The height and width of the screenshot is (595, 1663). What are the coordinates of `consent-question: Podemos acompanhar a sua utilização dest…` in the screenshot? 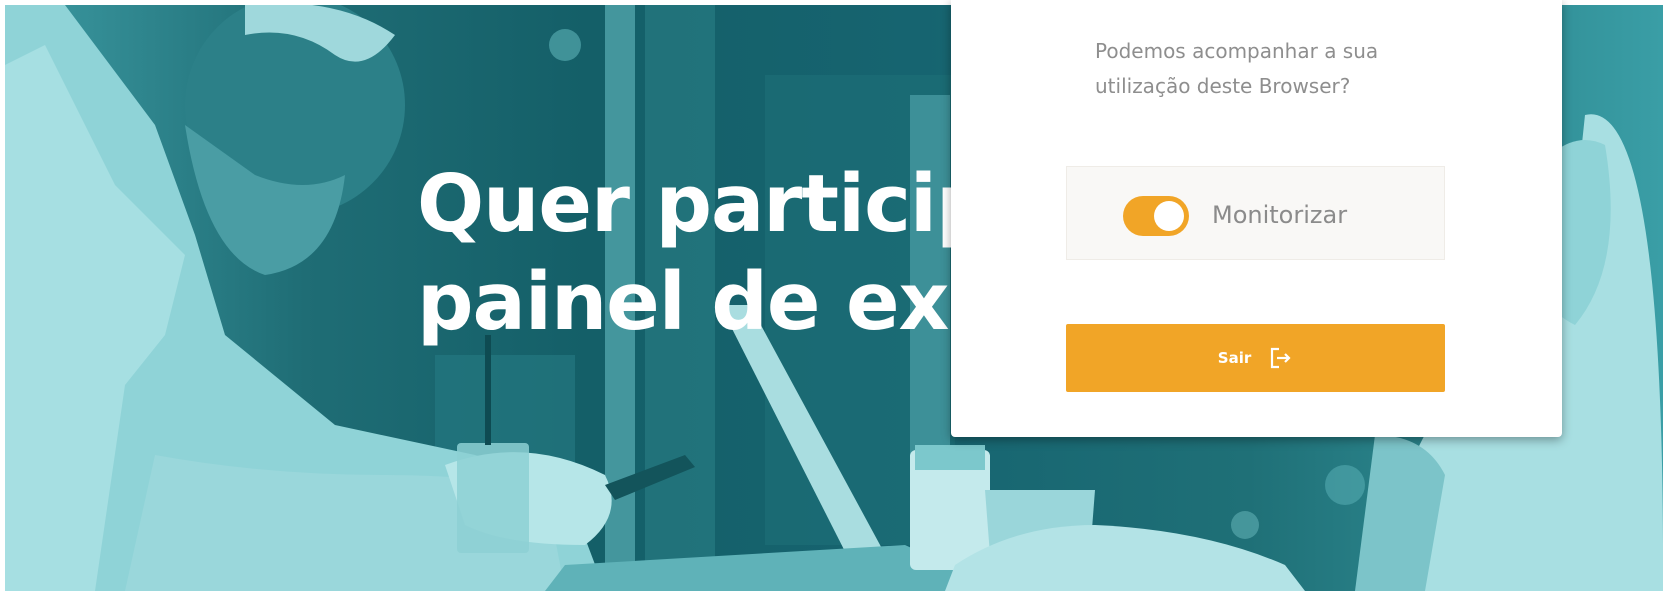 It's located at (1237, 68).